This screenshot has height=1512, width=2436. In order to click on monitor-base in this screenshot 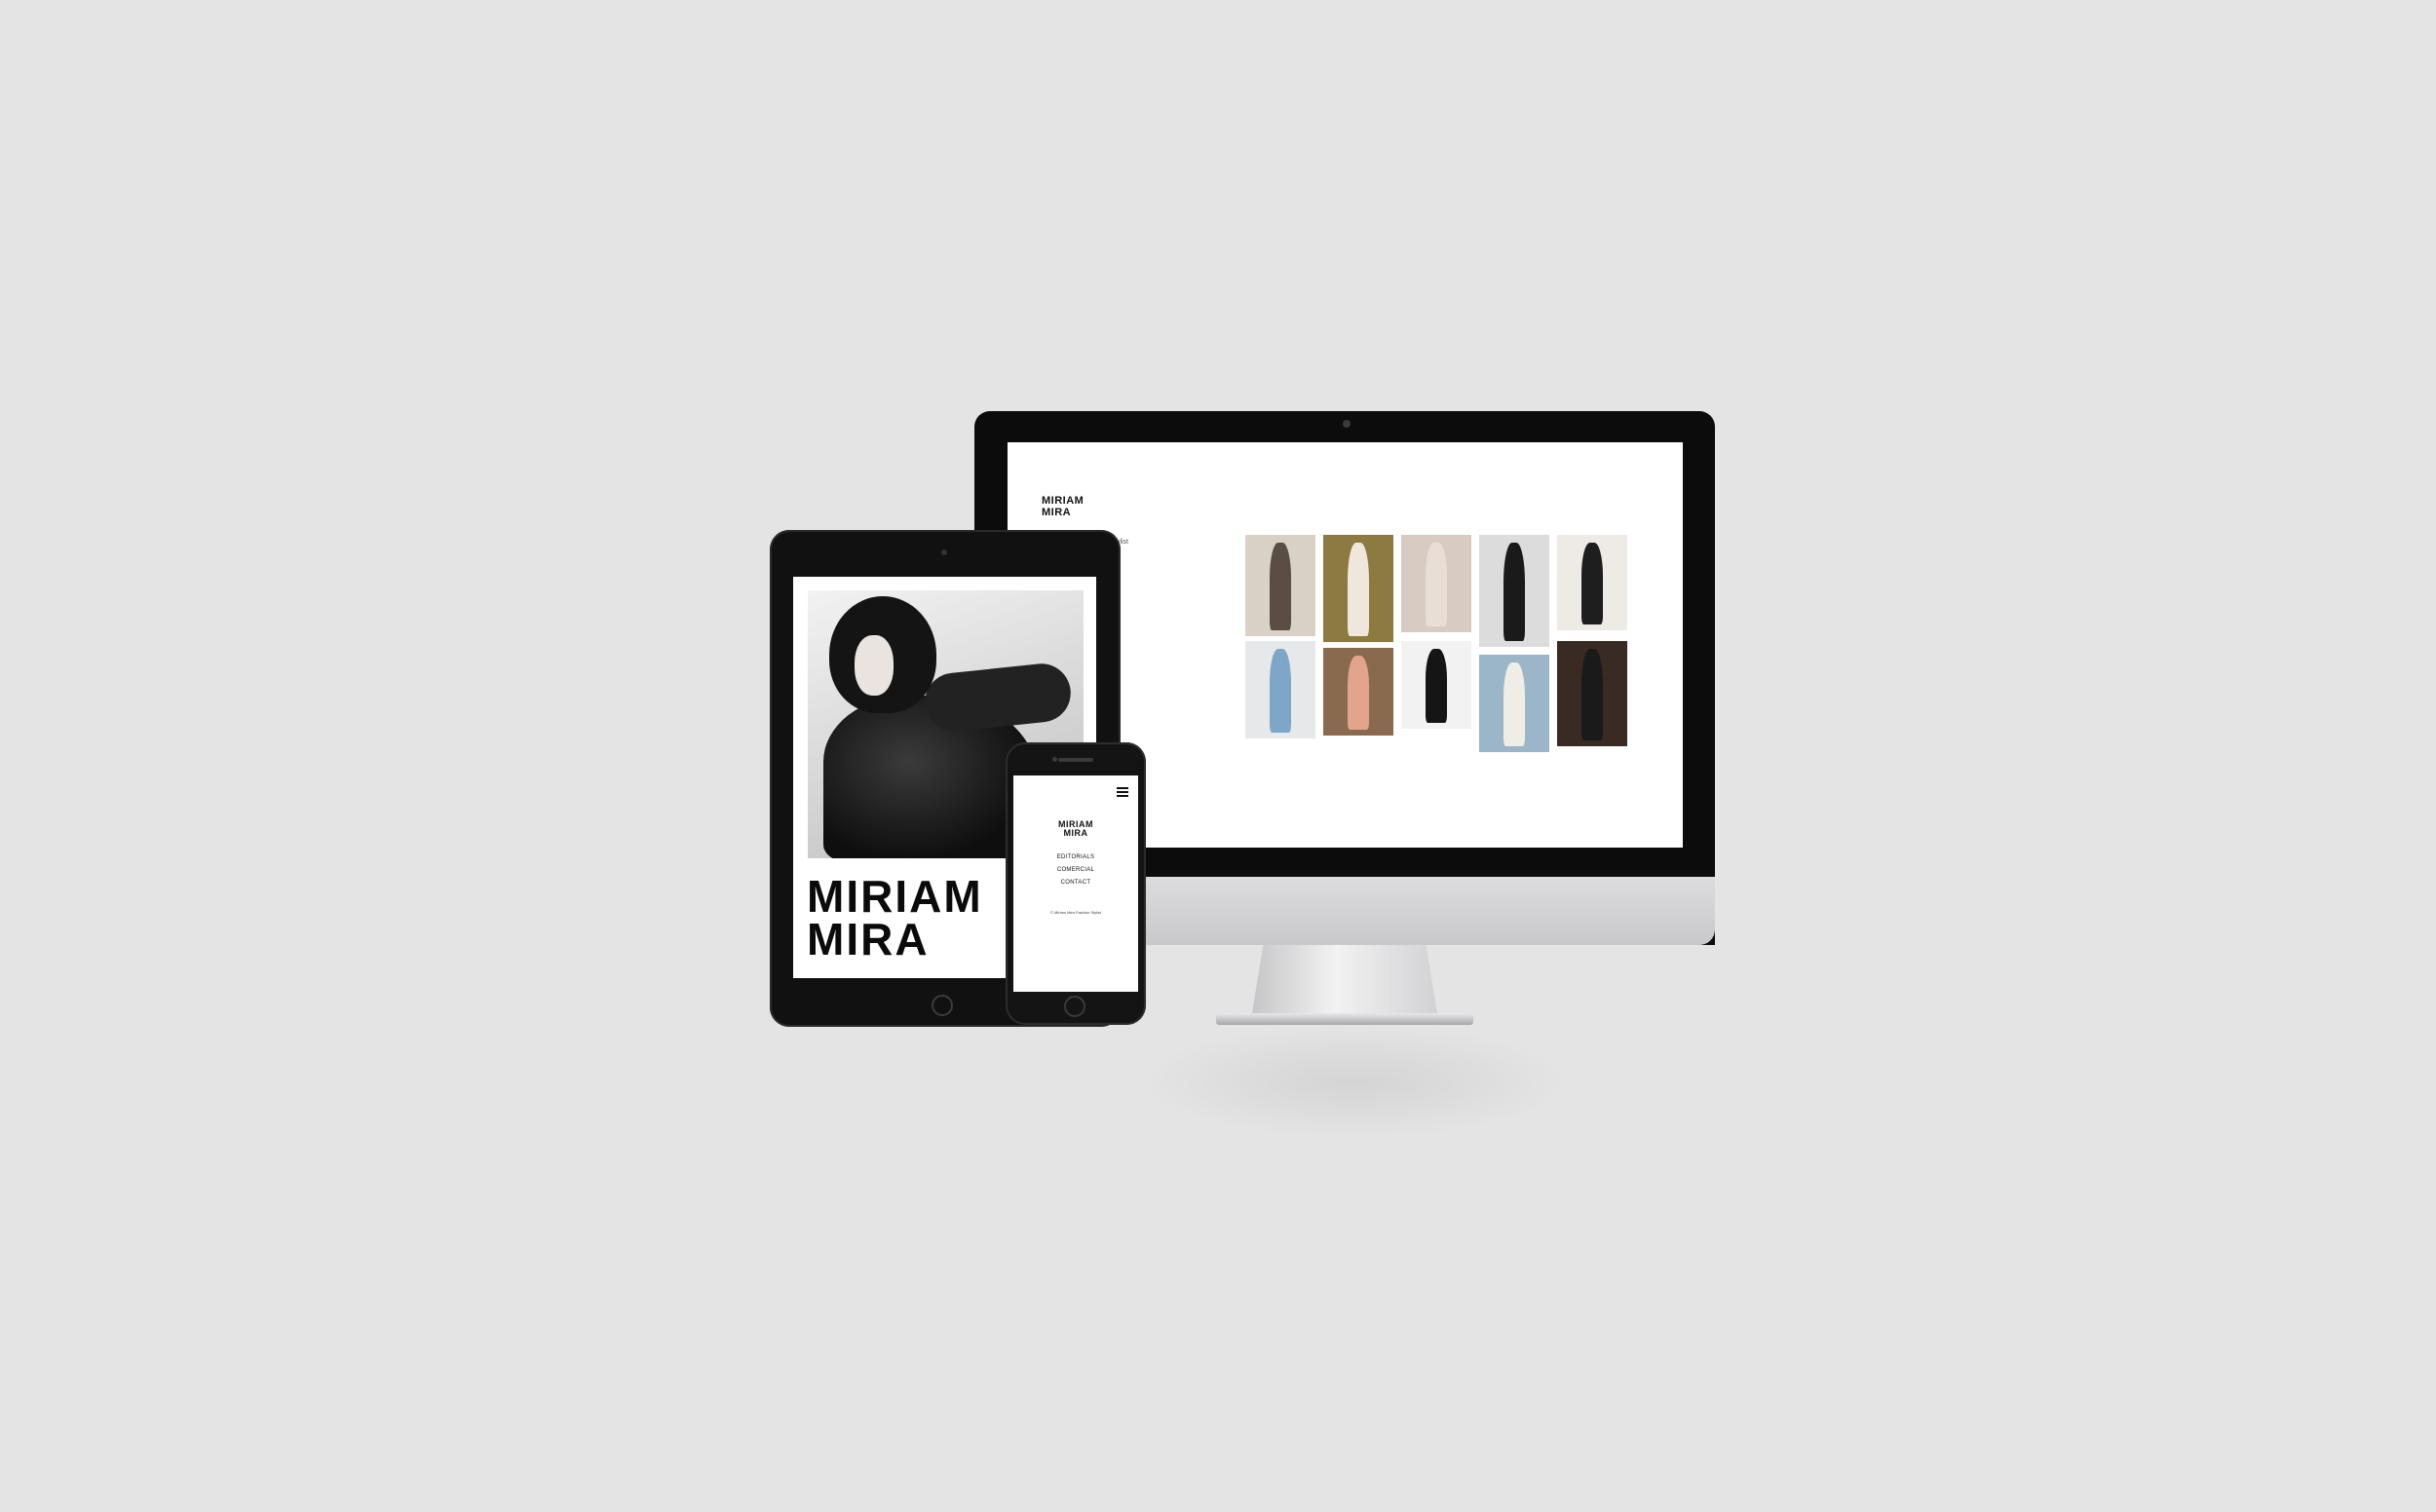, I will do `click(1344, 1019)`.